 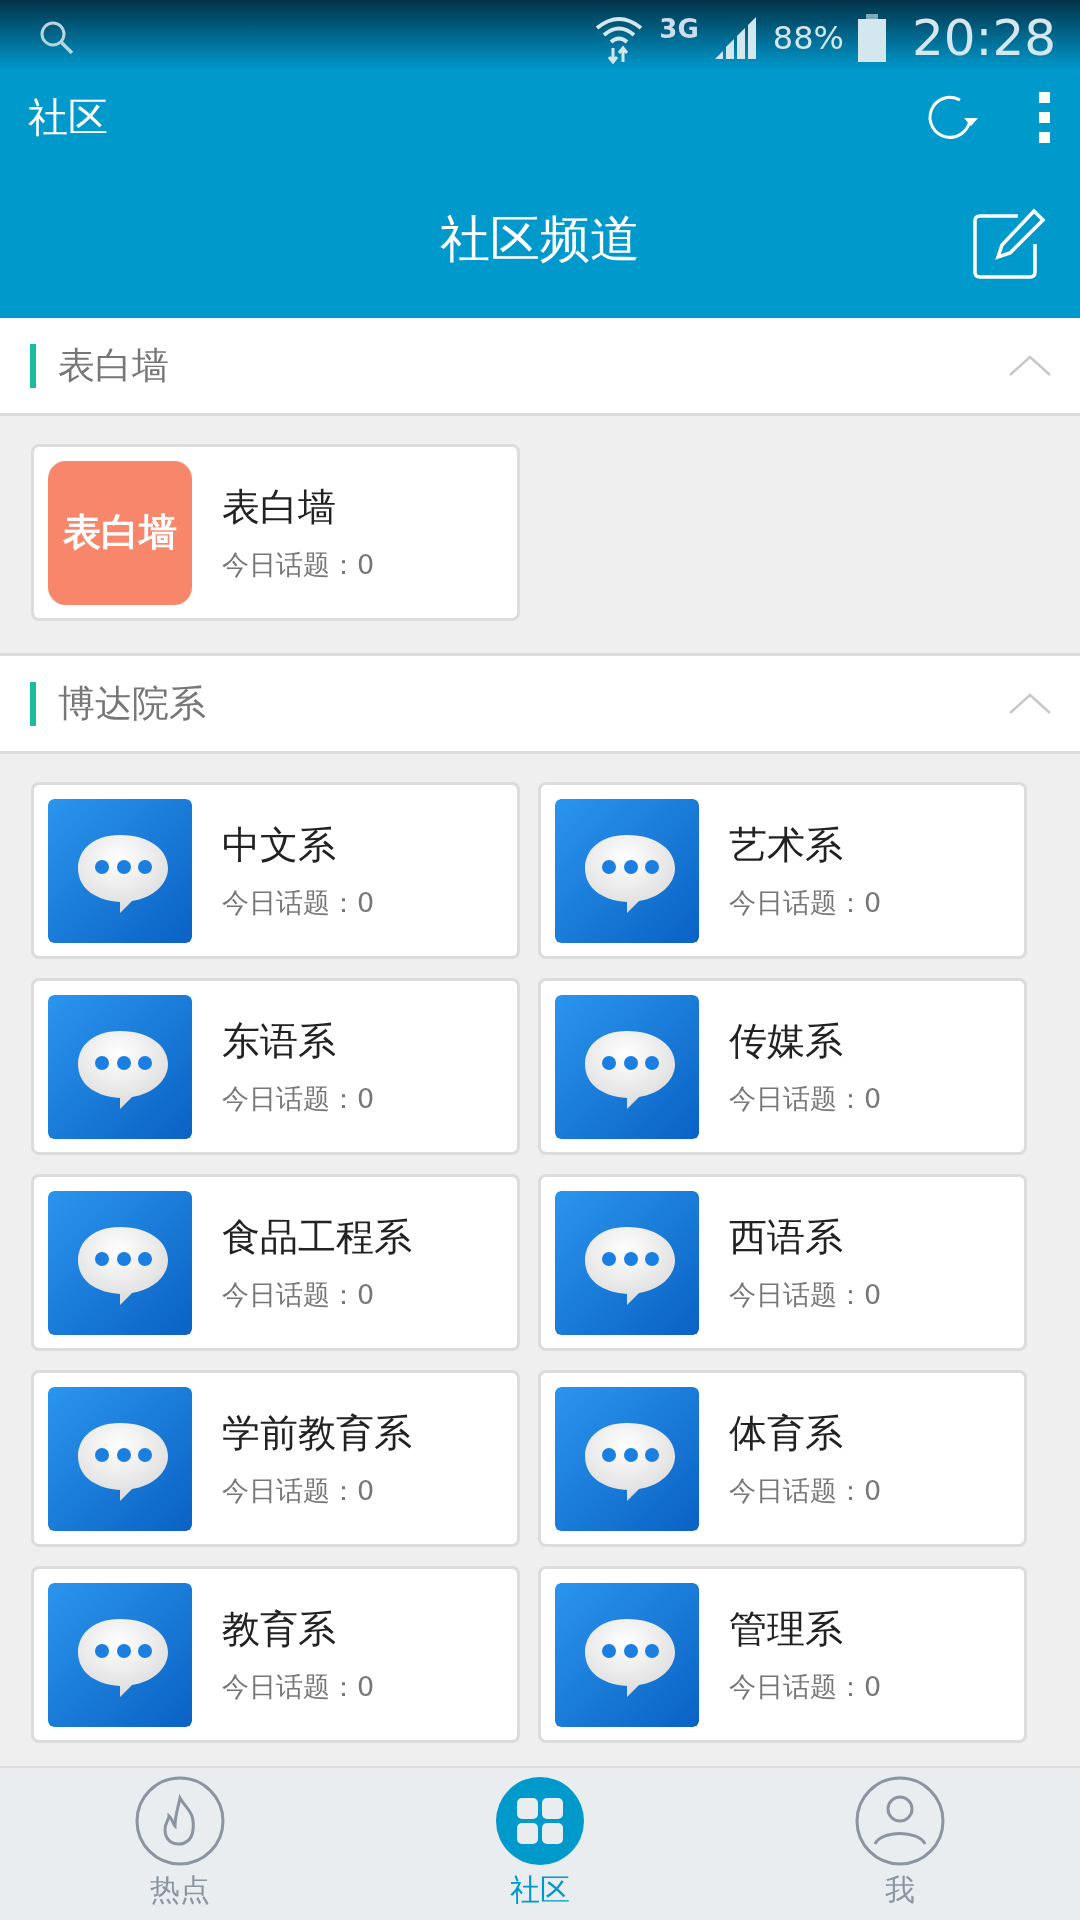 What do you see at coordinates (180, 1821) in the screenshot?
I see `flame-icon` at bounding box center [180, 1821].